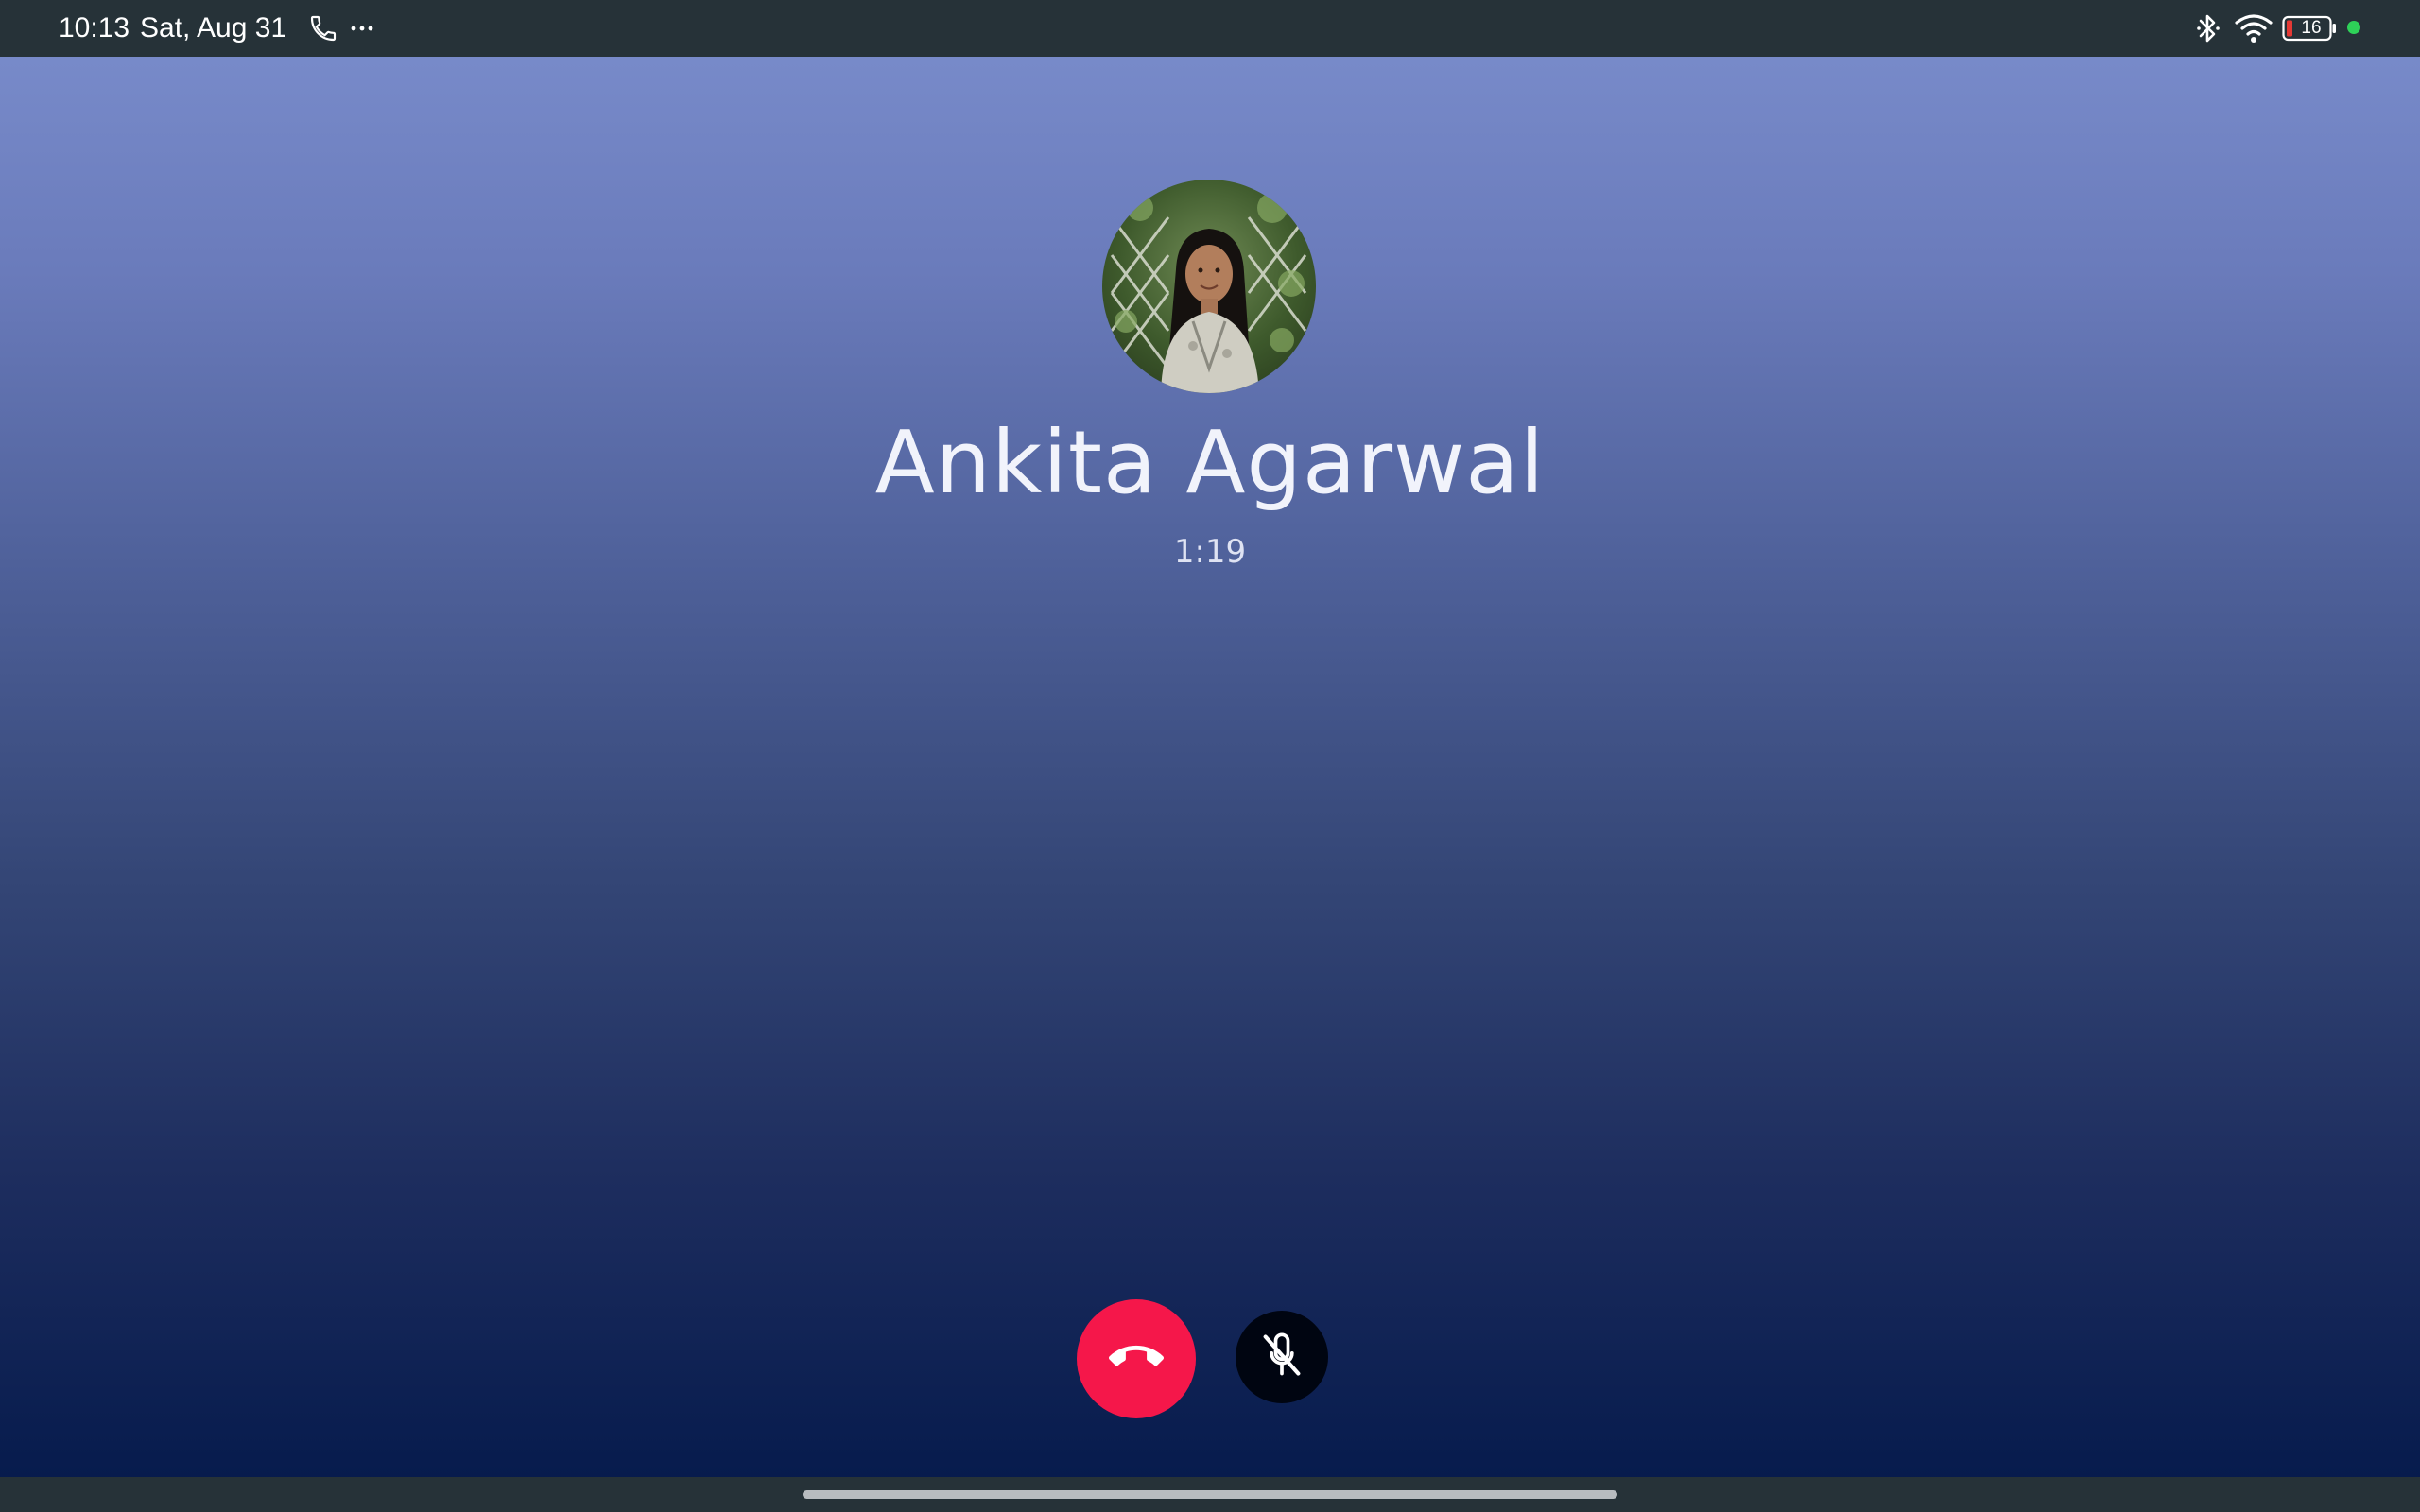 This screenshot has height=1512, width=2420. What do you see at coordinates (2254, 30) in the screenshot?
I see `wifi-icon` at bounding box center [2254, 30].